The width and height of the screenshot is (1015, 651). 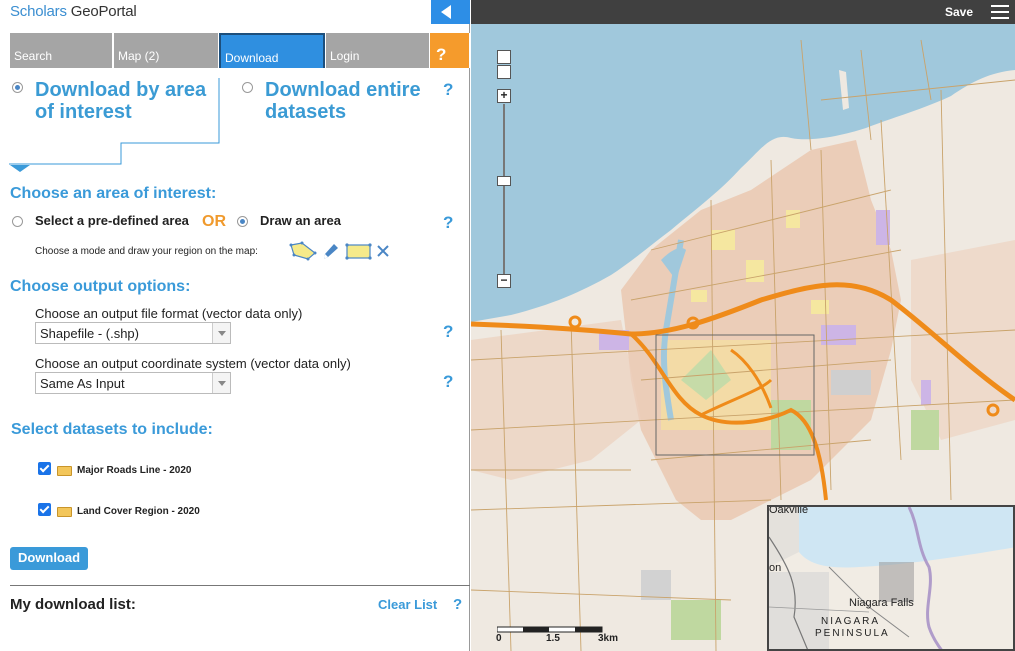 What do you see at coordinates (852, 633) in the screenshot?
I see `inset-label-peninsula-line2: PENINSULA` at bounding box center [852, 633].